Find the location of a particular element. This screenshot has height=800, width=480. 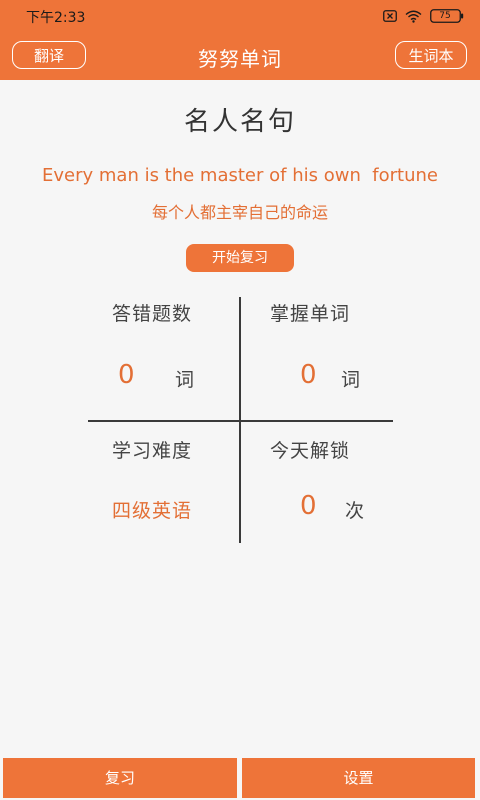

unlocks-today-value: 0 is located at coordinates (308, 506).